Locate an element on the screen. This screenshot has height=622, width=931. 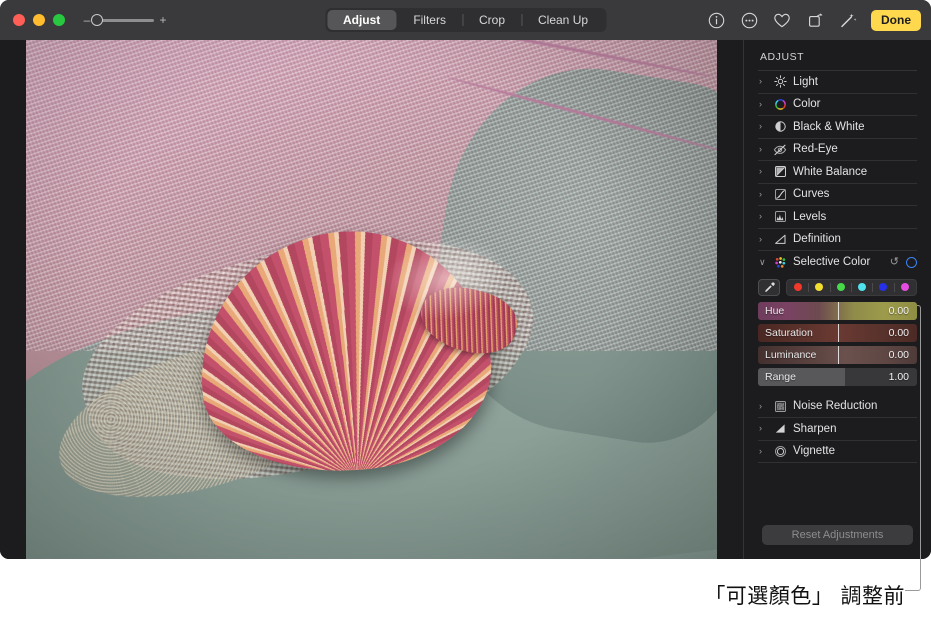
sidebar-item-label: Selective Color is located at coordinates (832, 262).